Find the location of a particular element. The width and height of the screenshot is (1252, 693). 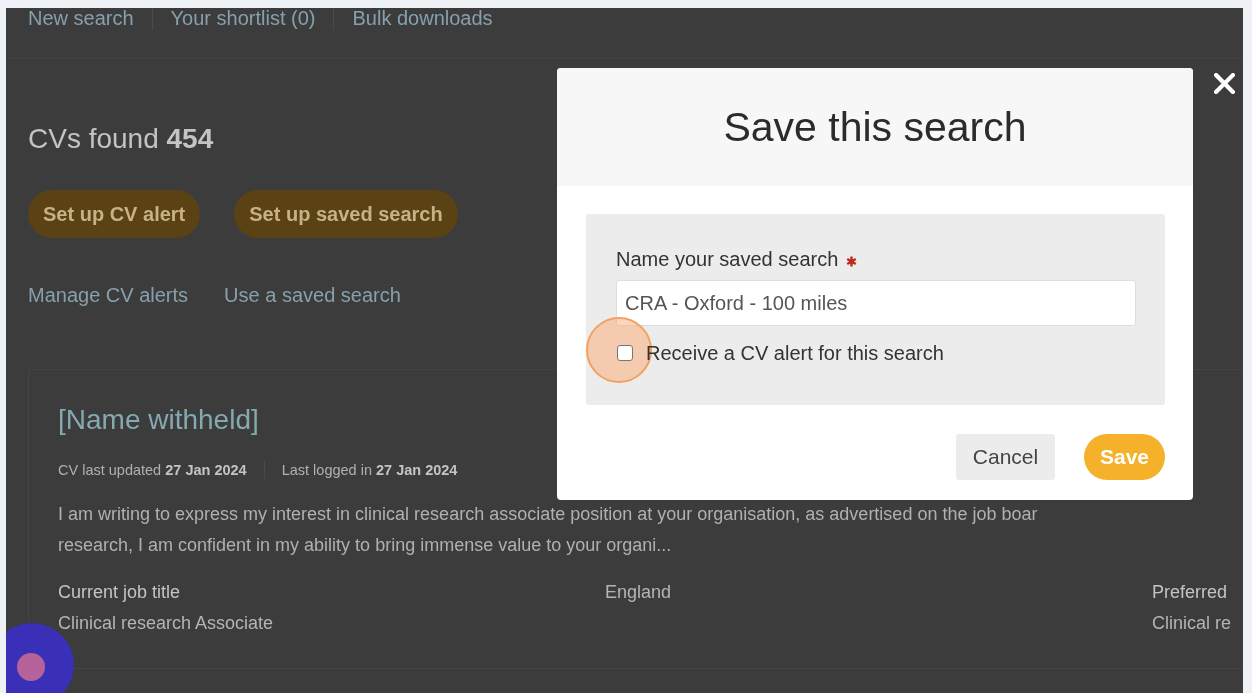

nav-link: Bulk downloads is located at coordinates (422, 18).